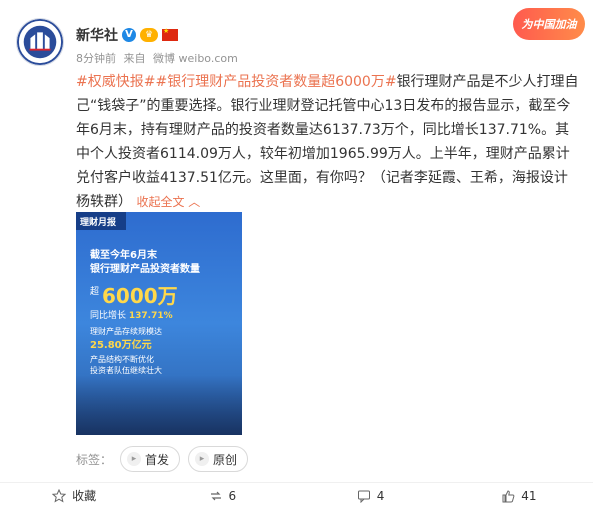 Image resolution: width=593 pixels, height=508 pixels. I want to click on favorite-button: 收藏, so click(74, 495).